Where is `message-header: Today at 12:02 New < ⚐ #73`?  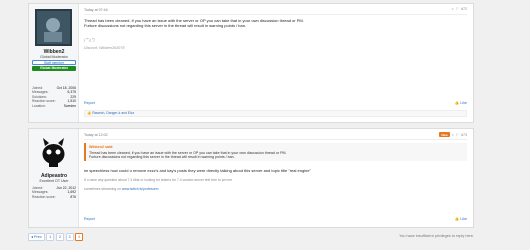
message-header: Today at 12:02 New < ⚐ #73 is located at coordinates (275, 136).